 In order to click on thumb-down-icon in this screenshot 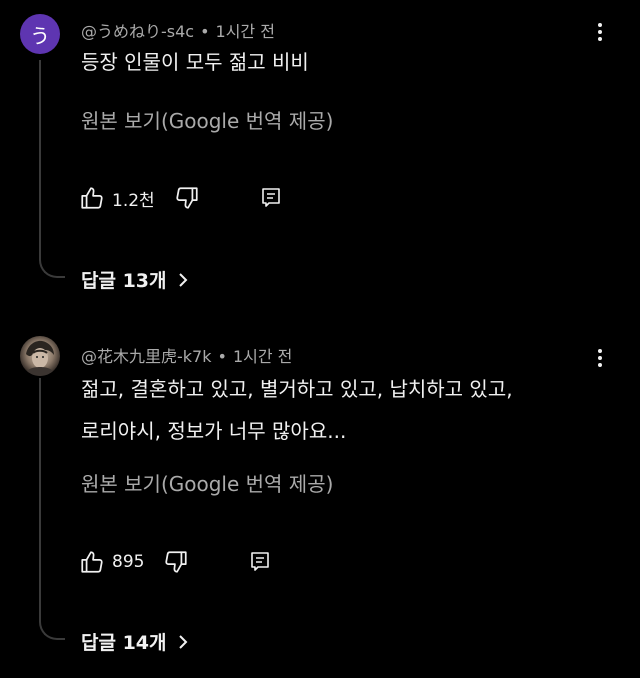, I will do `click(176, 562)`.